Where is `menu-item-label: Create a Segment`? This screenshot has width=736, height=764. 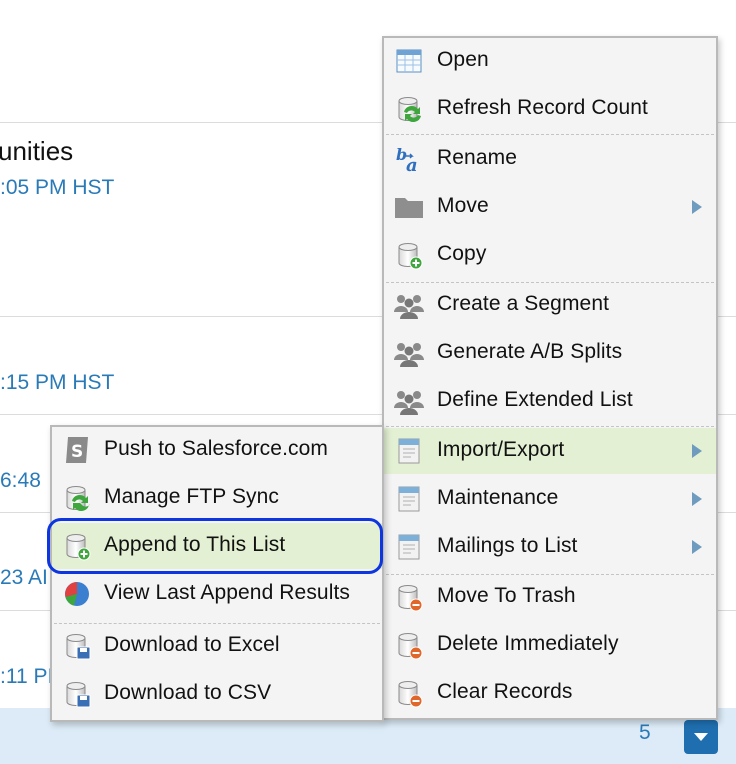 menu-item-label: Create a Segment is located at coordinates (523, 303).